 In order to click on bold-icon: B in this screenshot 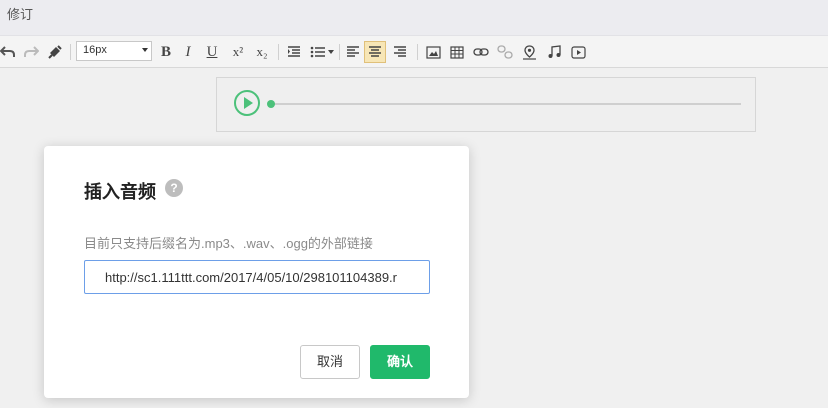, I will do `click(166, 52)`.